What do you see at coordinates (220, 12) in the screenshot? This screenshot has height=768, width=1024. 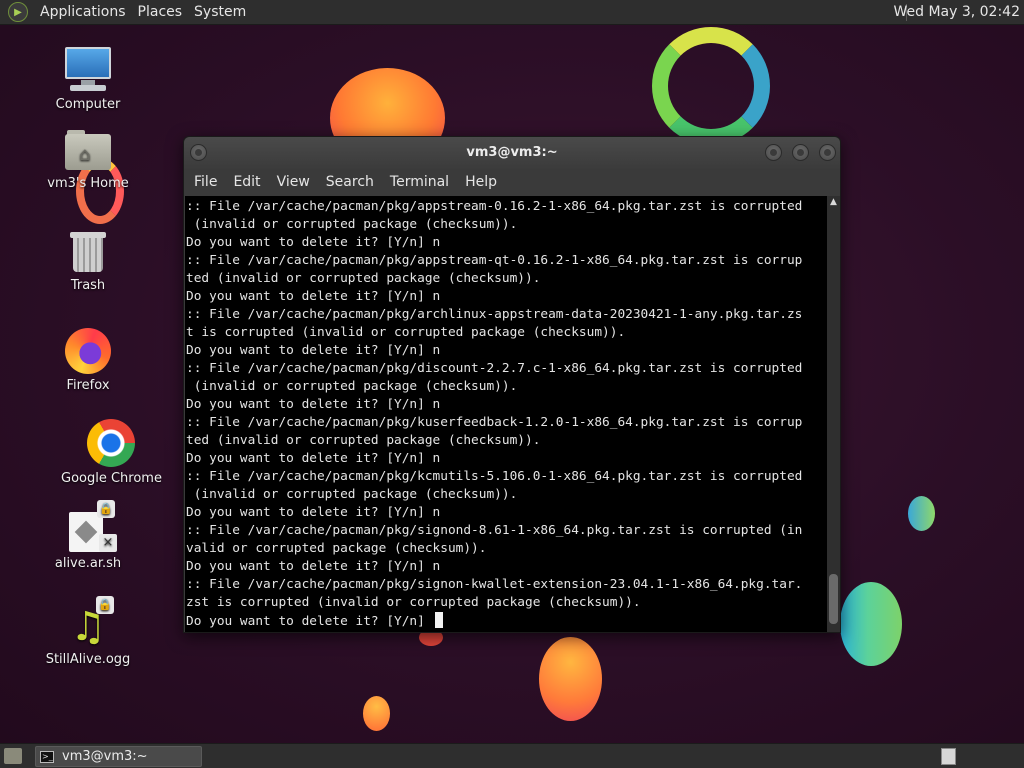 I see `menu-system: System` at bounding box center [220, 12].